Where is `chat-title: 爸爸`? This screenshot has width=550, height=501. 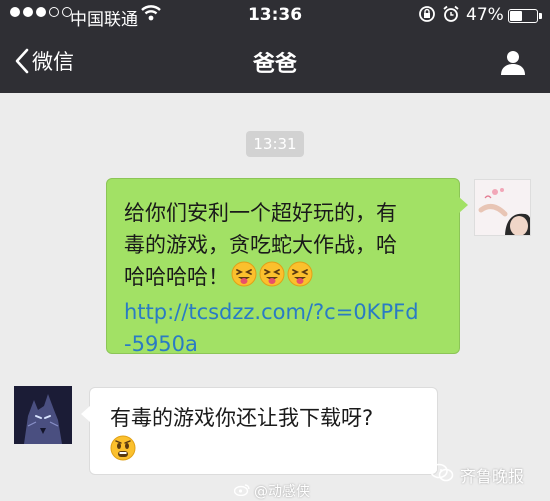 chat-title: 爸爸 is located at coordinates (274, 64).